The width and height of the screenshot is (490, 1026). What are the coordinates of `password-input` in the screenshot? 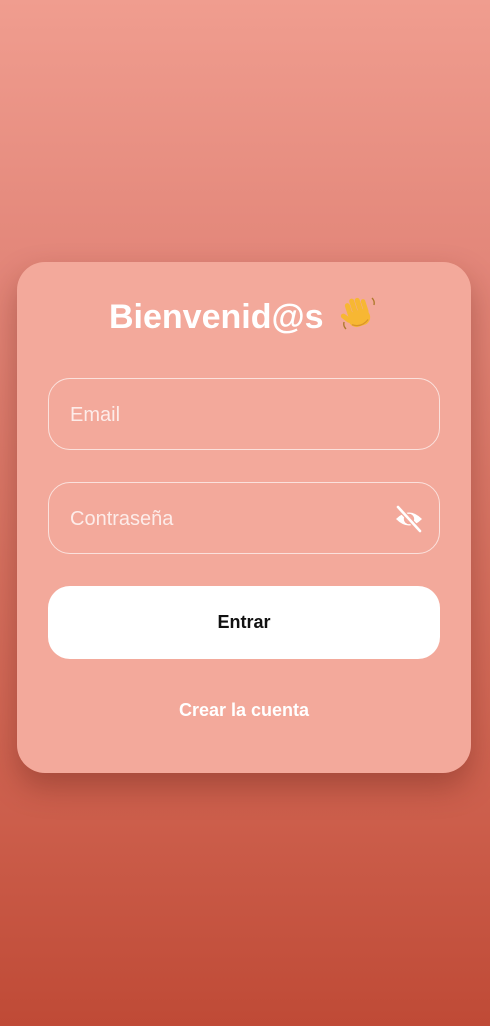 It's located at (225, 519).